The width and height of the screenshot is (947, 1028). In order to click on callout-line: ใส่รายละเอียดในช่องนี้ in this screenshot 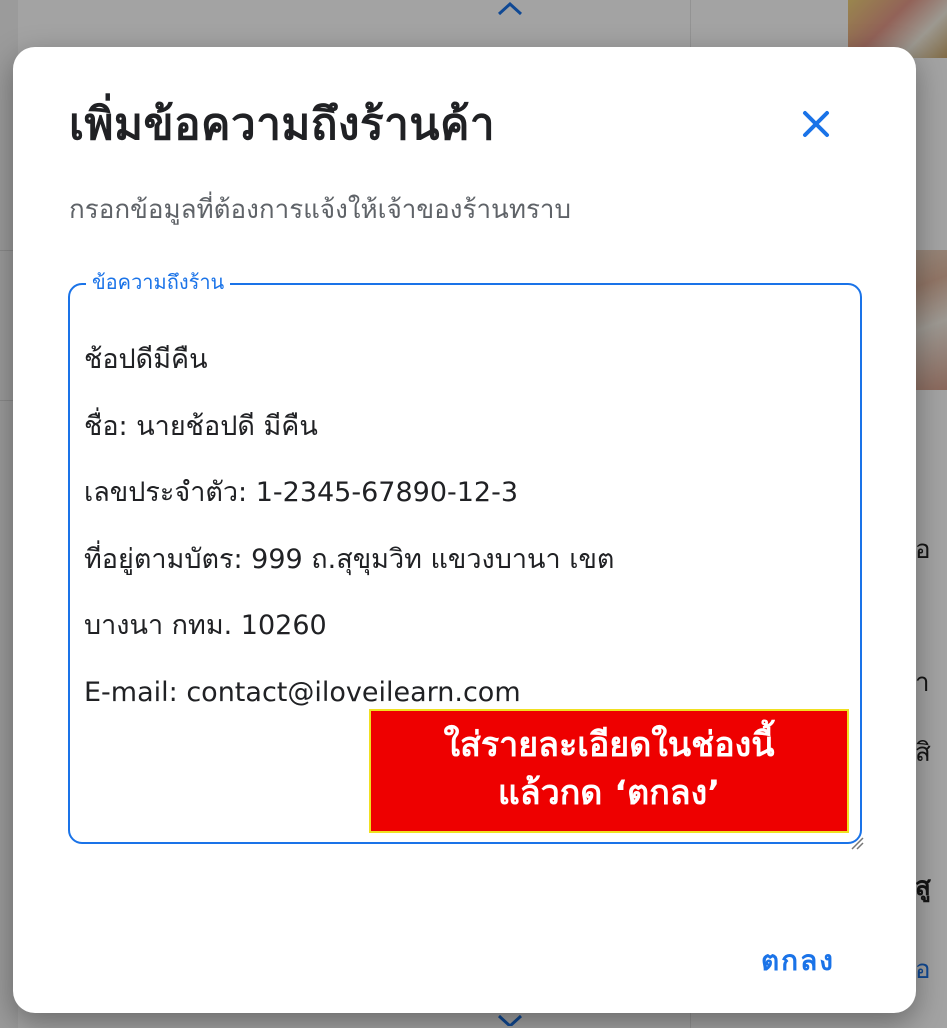, I will do `click(609, 745)`.